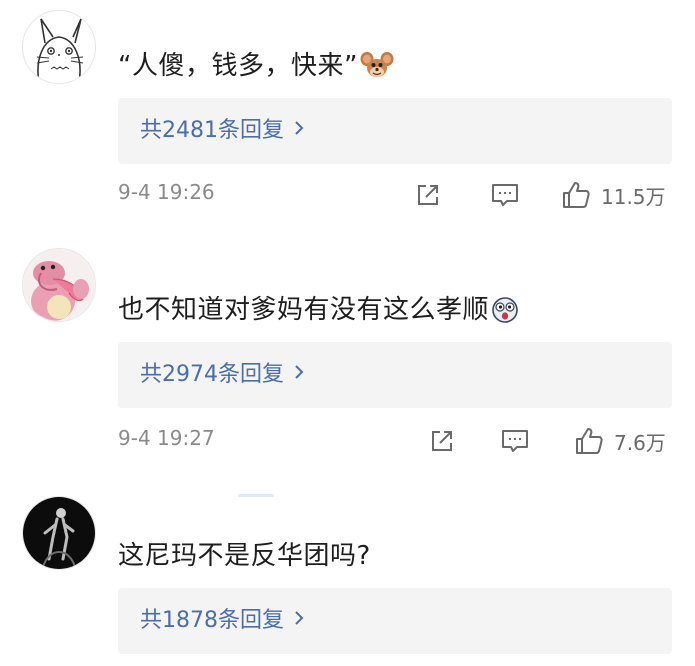 Image resolution: width=695 pixels, height=666 pixels. I want to click on replies-panel: 共1878条回复, so click(395, 621).